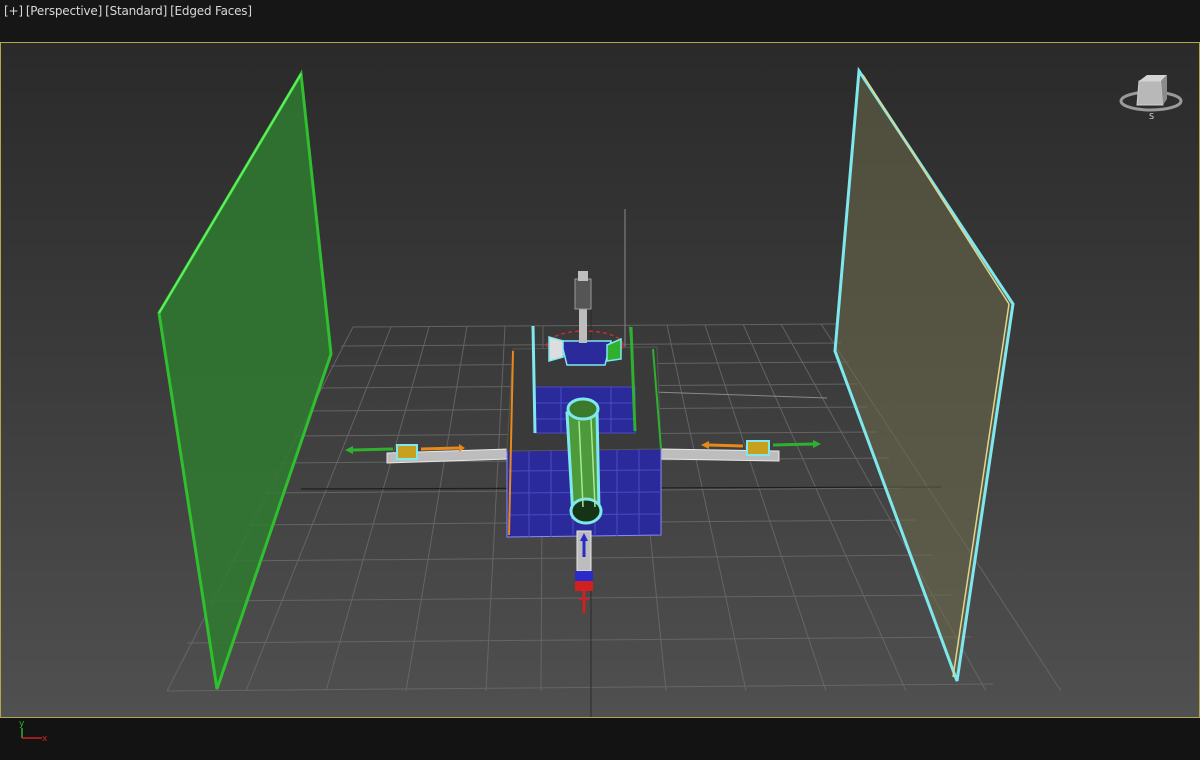 The height and width of the screenshot is (760, 1200). What do you see at coordinates (584, 571) in the screenshot?
I see `bottom-post` at bounding box center [584, 571].